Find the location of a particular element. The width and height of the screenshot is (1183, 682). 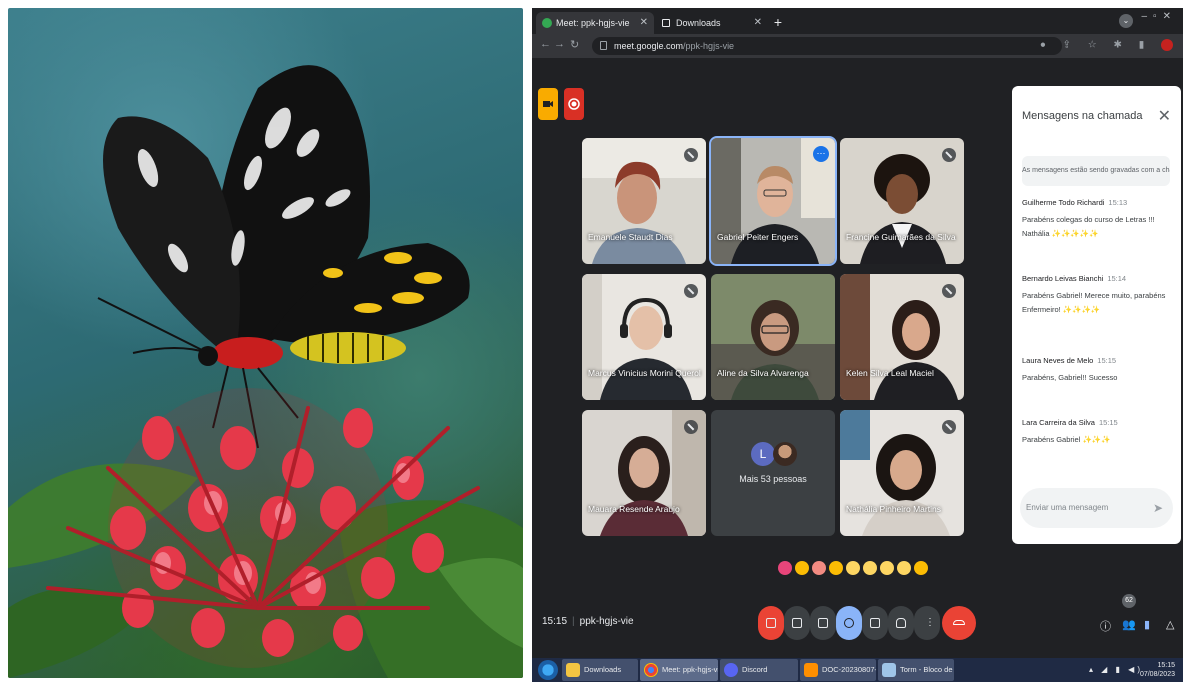

record-icon is located at coordinates (574, 104).